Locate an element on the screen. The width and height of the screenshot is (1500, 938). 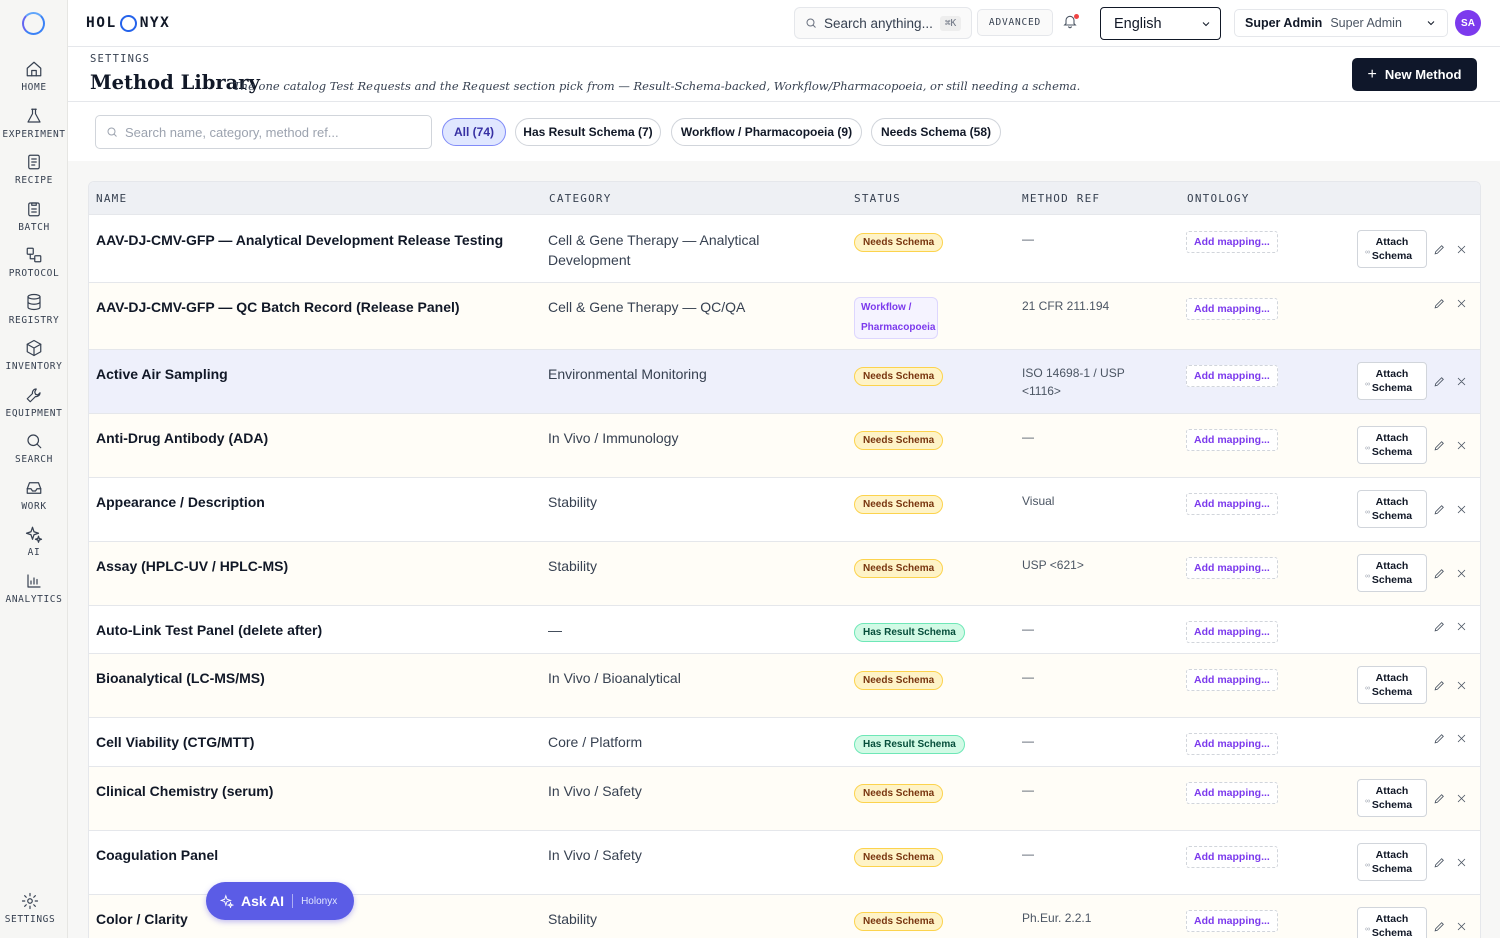
method-search is located at coordinates (263, 132).